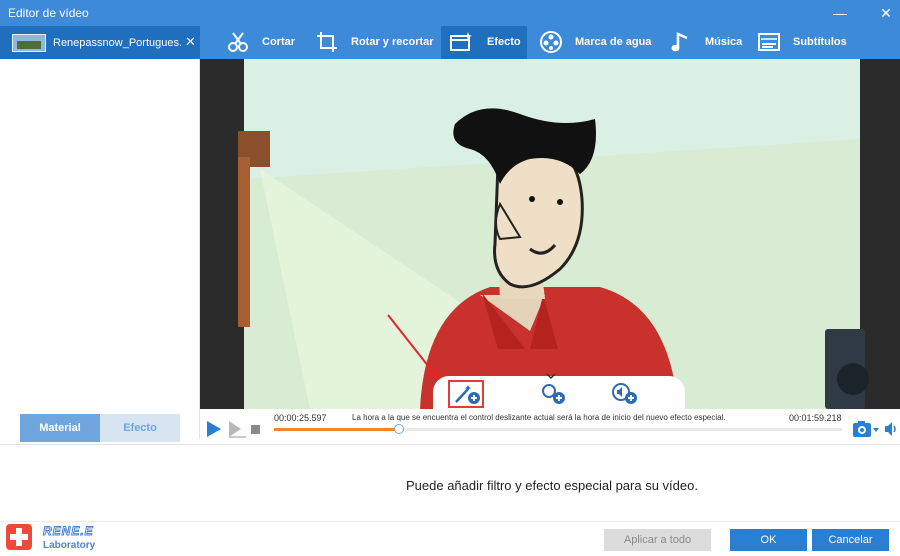 The width and height of the screenshot is (900, 556). What do you see at coordinates (891, 429) in the screenshot?
I see `volume-icon` at bounding box center [891, 429].